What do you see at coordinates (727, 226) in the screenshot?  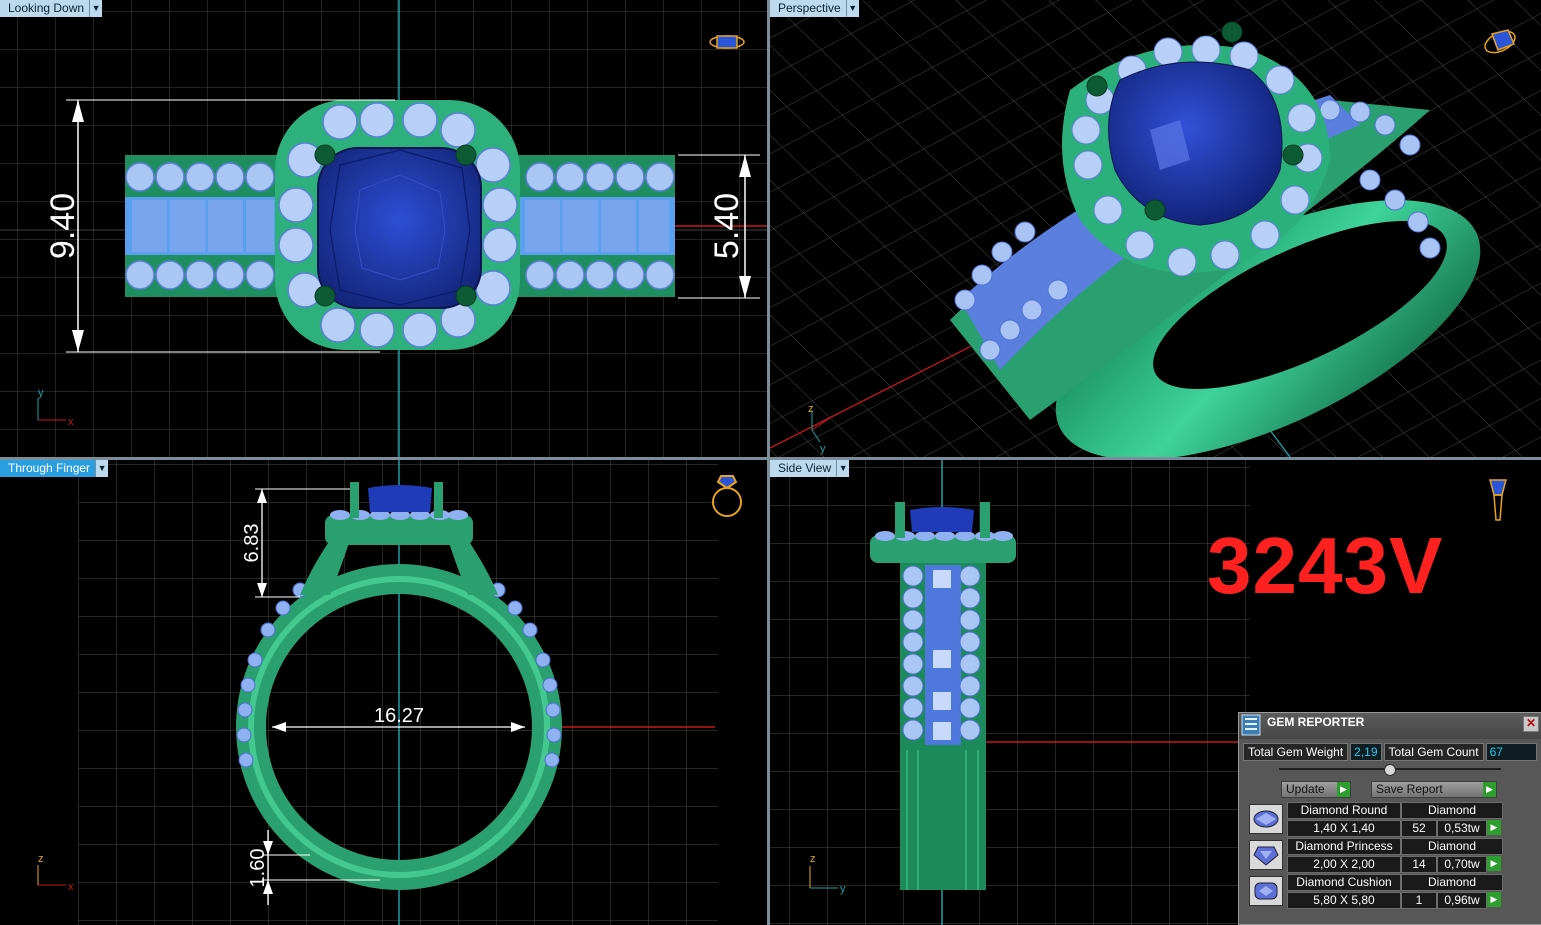 I see `dim-label-top-band: 5.40` at bounding box center [727, 226].